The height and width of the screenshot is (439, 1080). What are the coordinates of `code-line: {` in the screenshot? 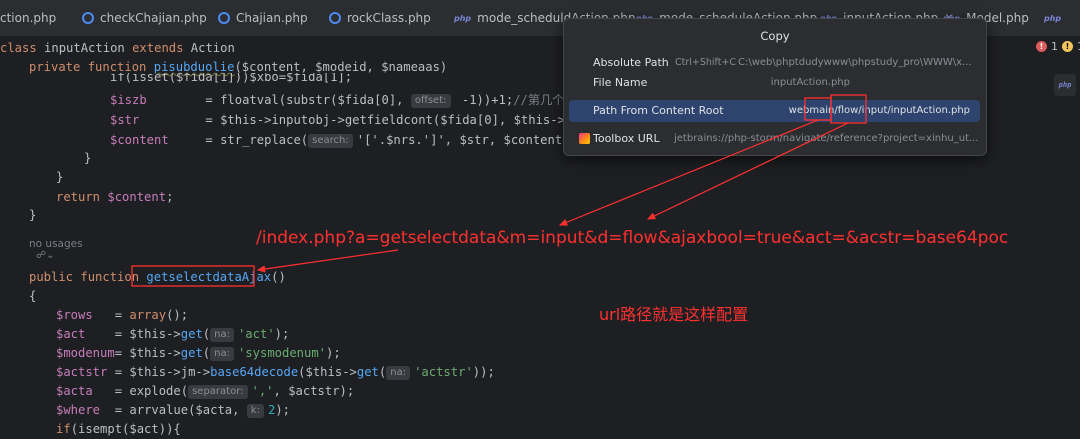 It's located at (33, 296).